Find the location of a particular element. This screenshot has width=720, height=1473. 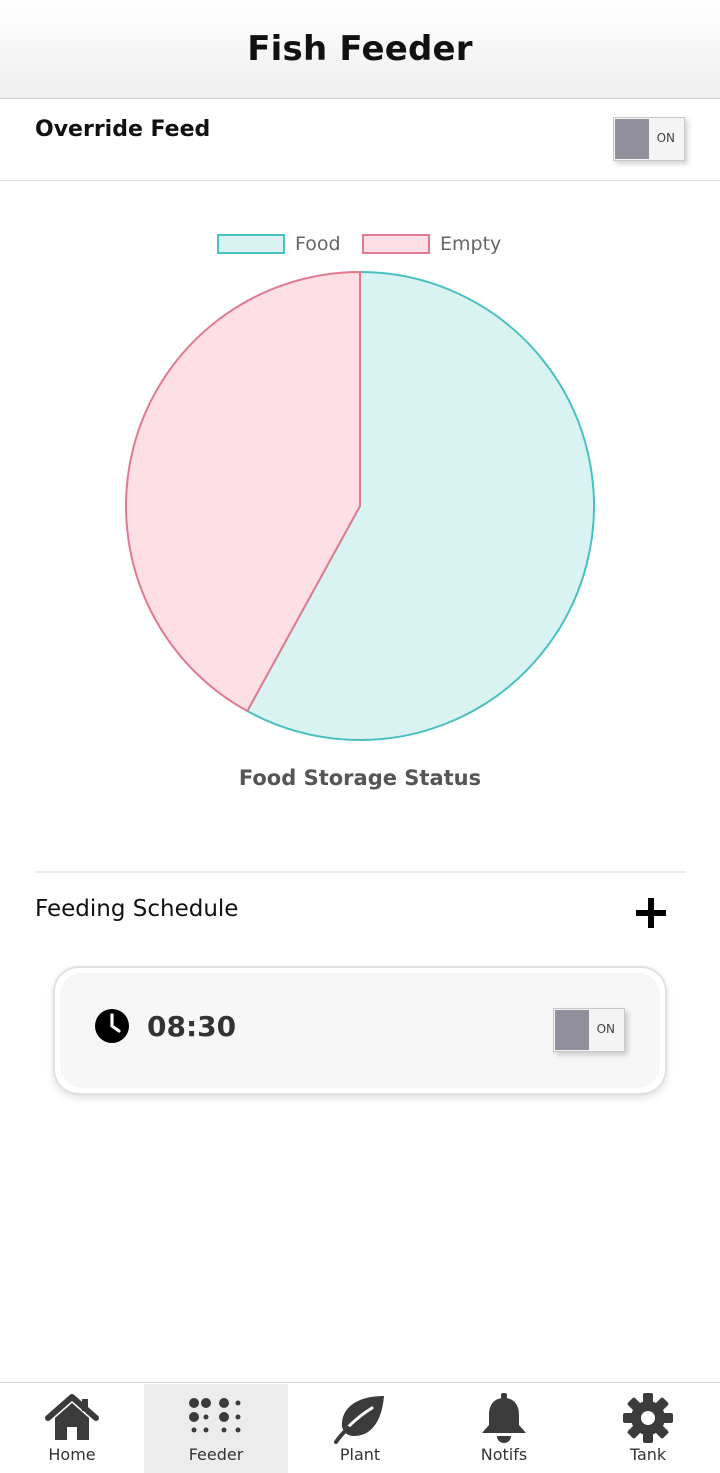

clock-icon is located at coordinates (112, 1026).